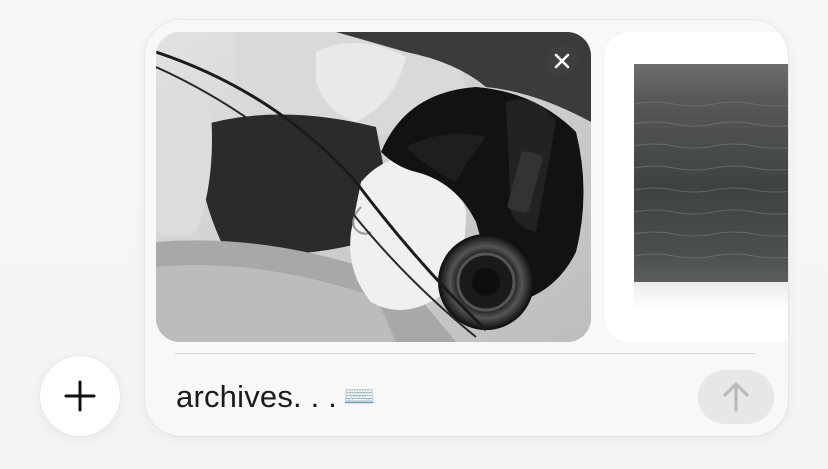  Describe the element at coordinates (465, 353) in the screenshot. I see `composer-divider` at that location.